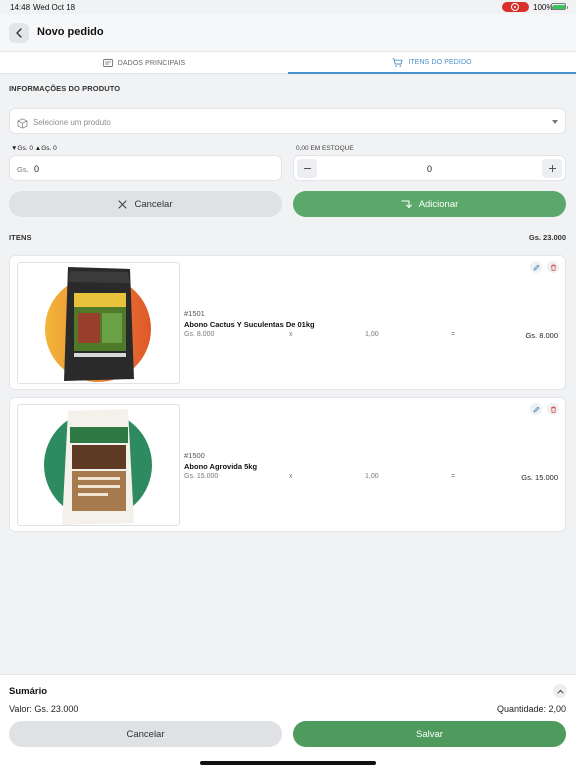  I want to click on chevron-left-icon, so click(19, 33).